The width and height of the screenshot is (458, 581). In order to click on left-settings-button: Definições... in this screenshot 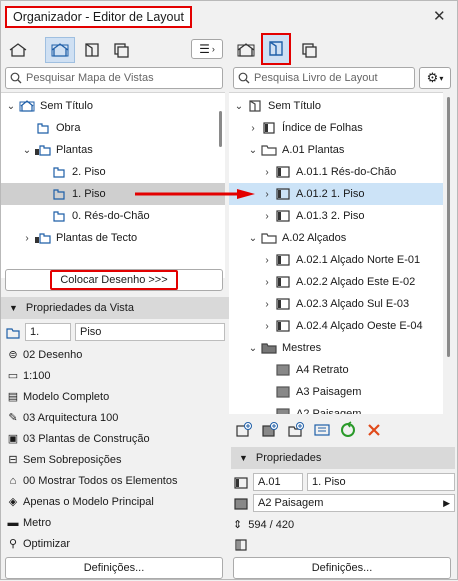, I will do `click(114, 568)`.